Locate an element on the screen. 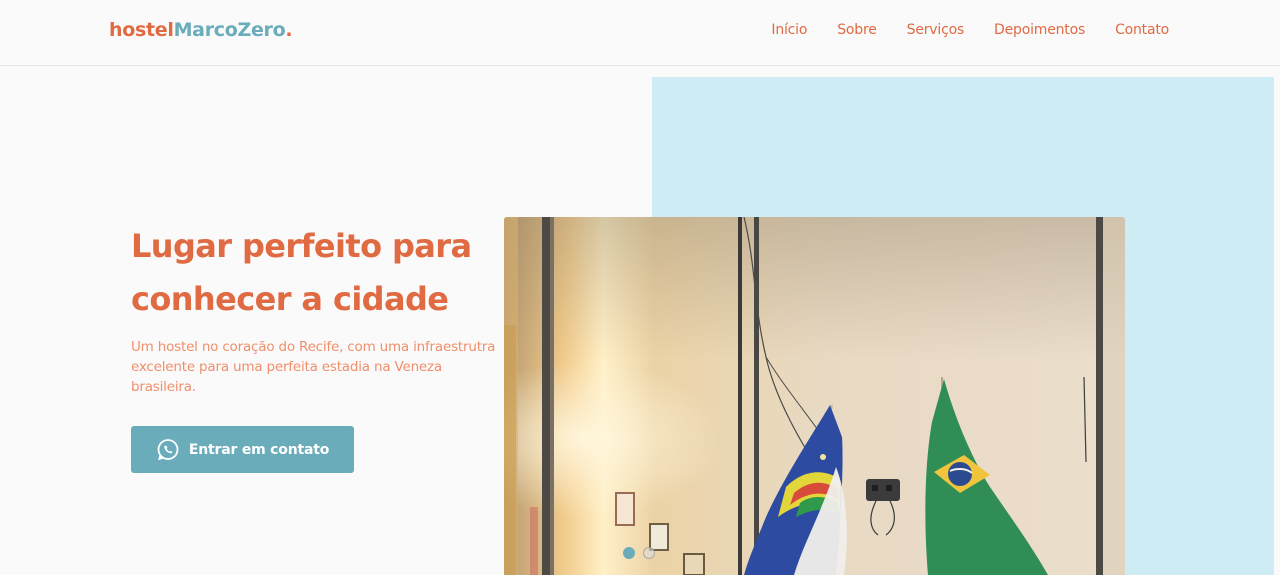  contact-button: Entrar em contato is located at coordinates (242, 449).